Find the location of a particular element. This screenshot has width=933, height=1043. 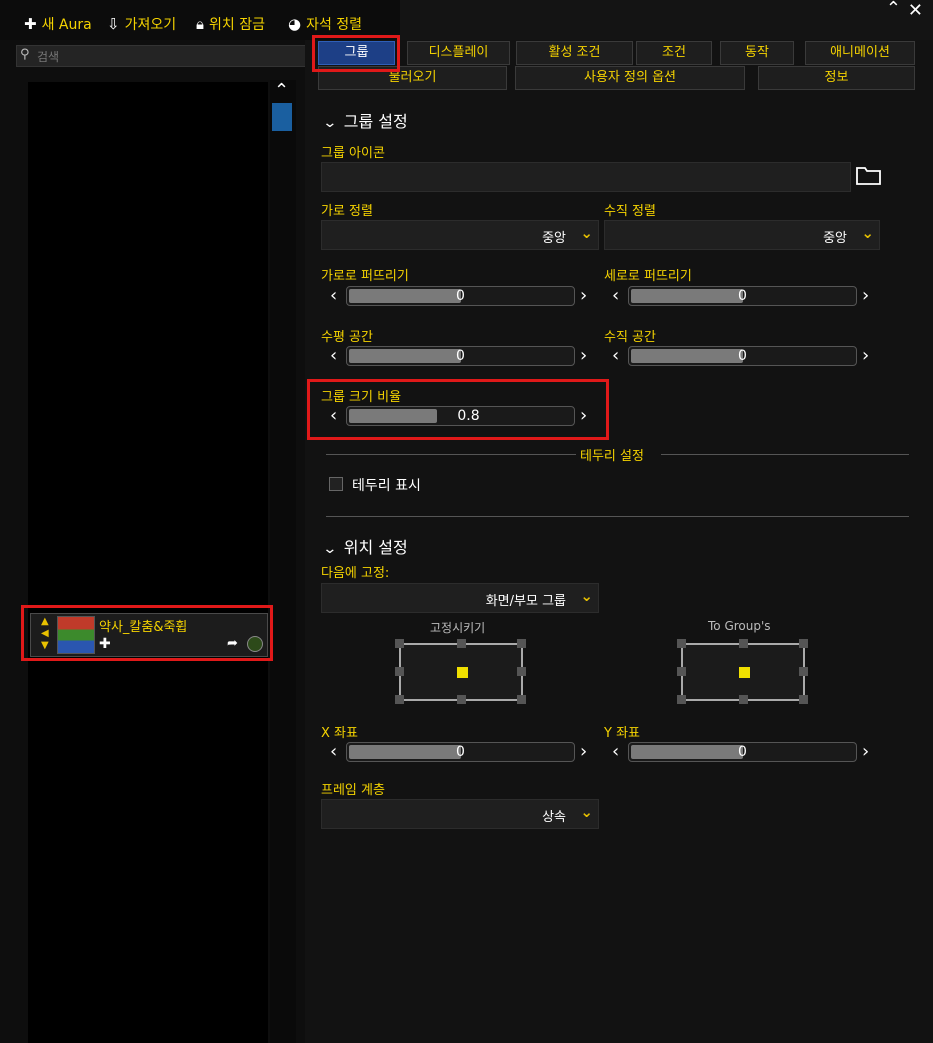

x-offset-label: X 좌표 is located at coordinates (339, 733).